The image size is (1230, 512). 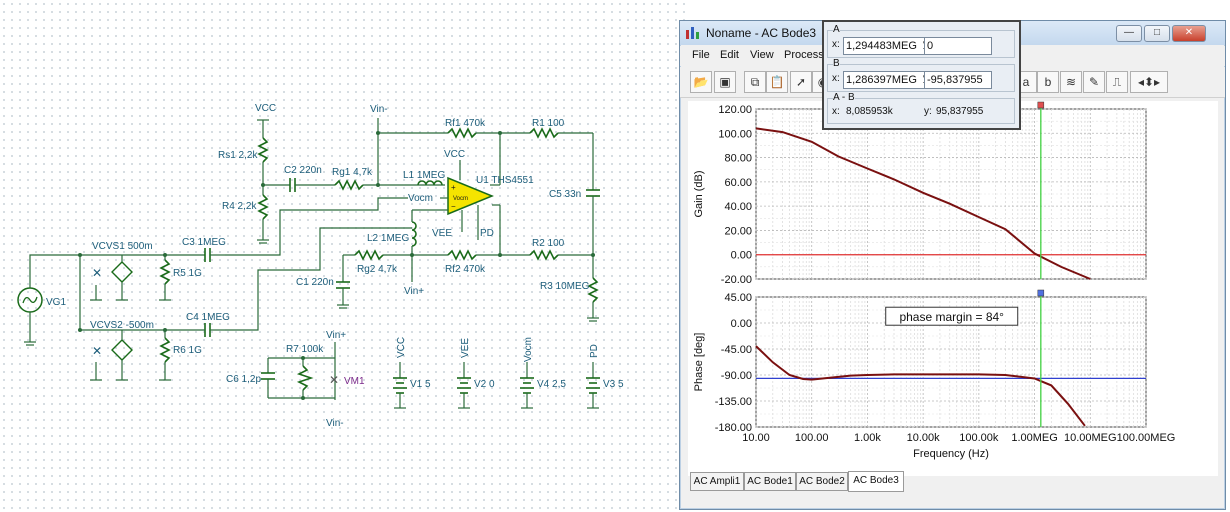 I want to click on r5-resistor, so click(x=165, y=272).